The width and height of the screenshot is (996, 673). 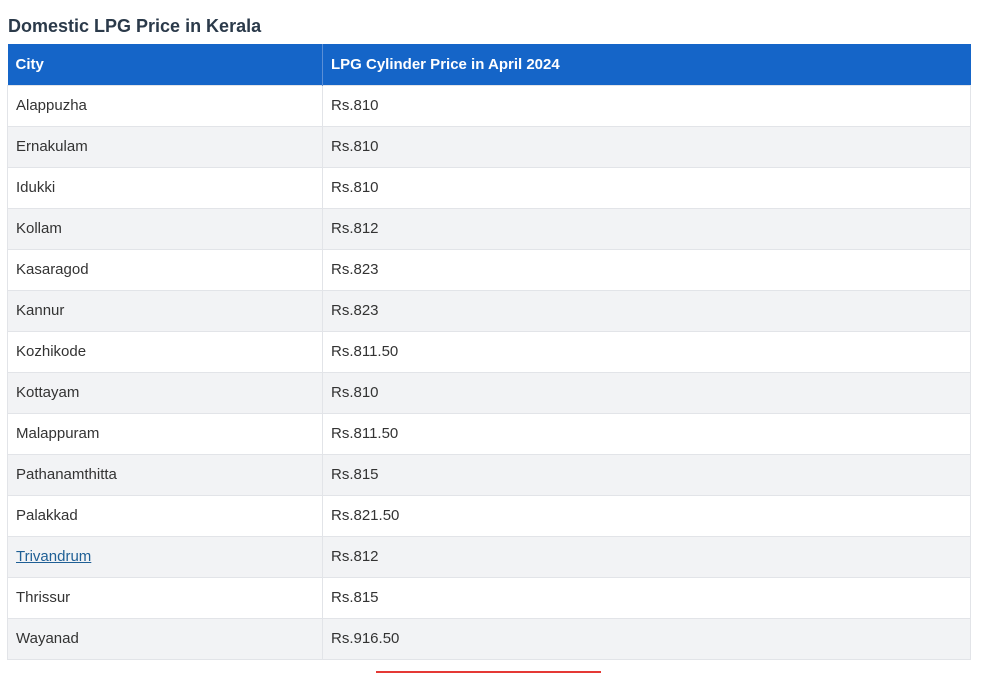 What do you see at coordinates (165, 105) in the screenshot?
I see `city-cell: Alappuzha` at bounding box center [165, 105].